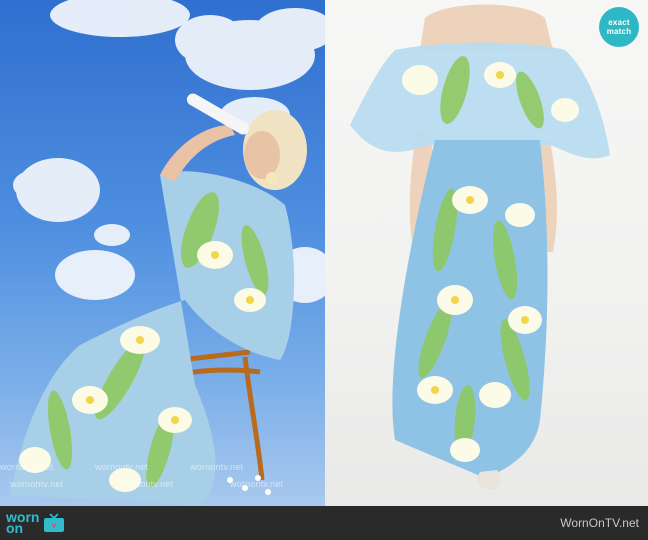  What do you see at coordinates (619, 31) in the screenshot?
I see `badge-line-2: match` at bounding box center [619, 31].